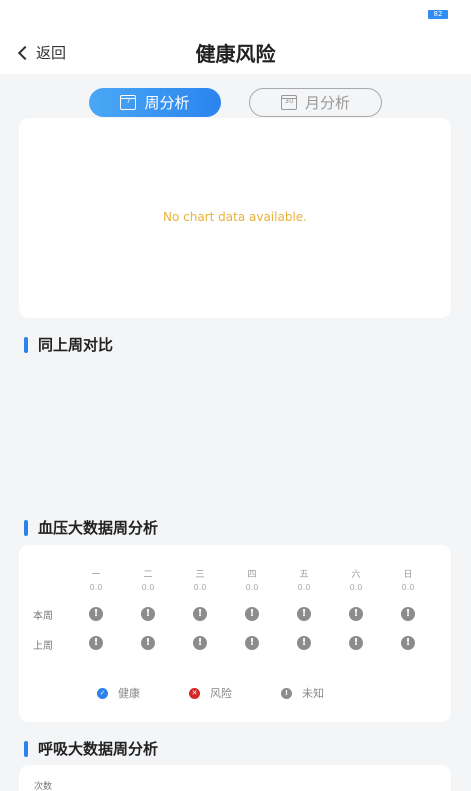 The image size is (471, 791). I want to click on day-column-header: 三 0.0, so click(200, 579).